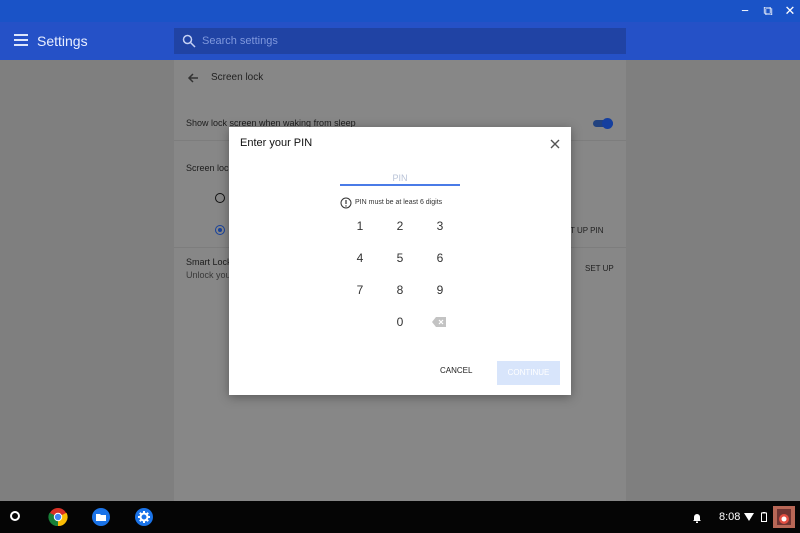 This screenshot has height=533, width=800. What do you see at coordinates (697, 517) in the screenshot?
I see `notification-icon` at bounding box center [697, 517].